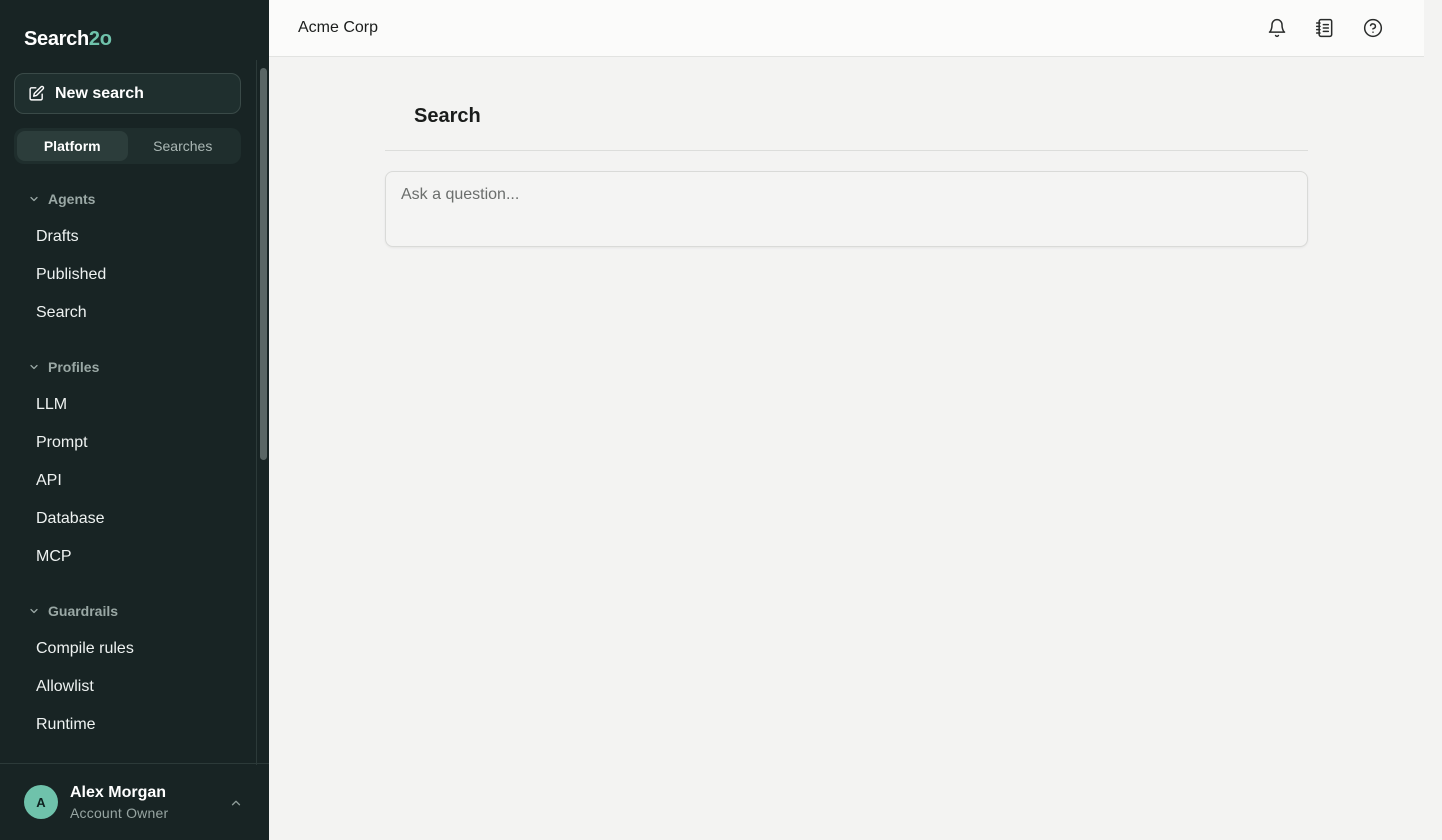  I want to click on notebook-icon, so click(1325, 28).